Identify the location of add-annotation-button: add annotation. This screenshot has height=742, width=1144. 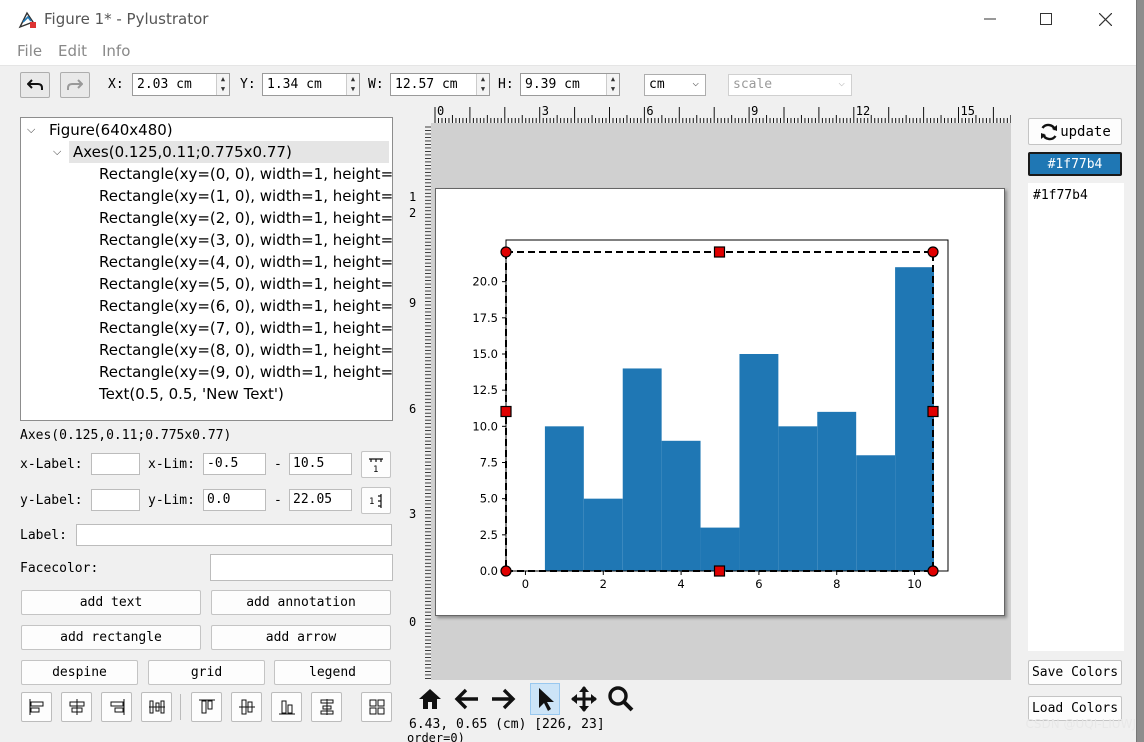
(301, 602).